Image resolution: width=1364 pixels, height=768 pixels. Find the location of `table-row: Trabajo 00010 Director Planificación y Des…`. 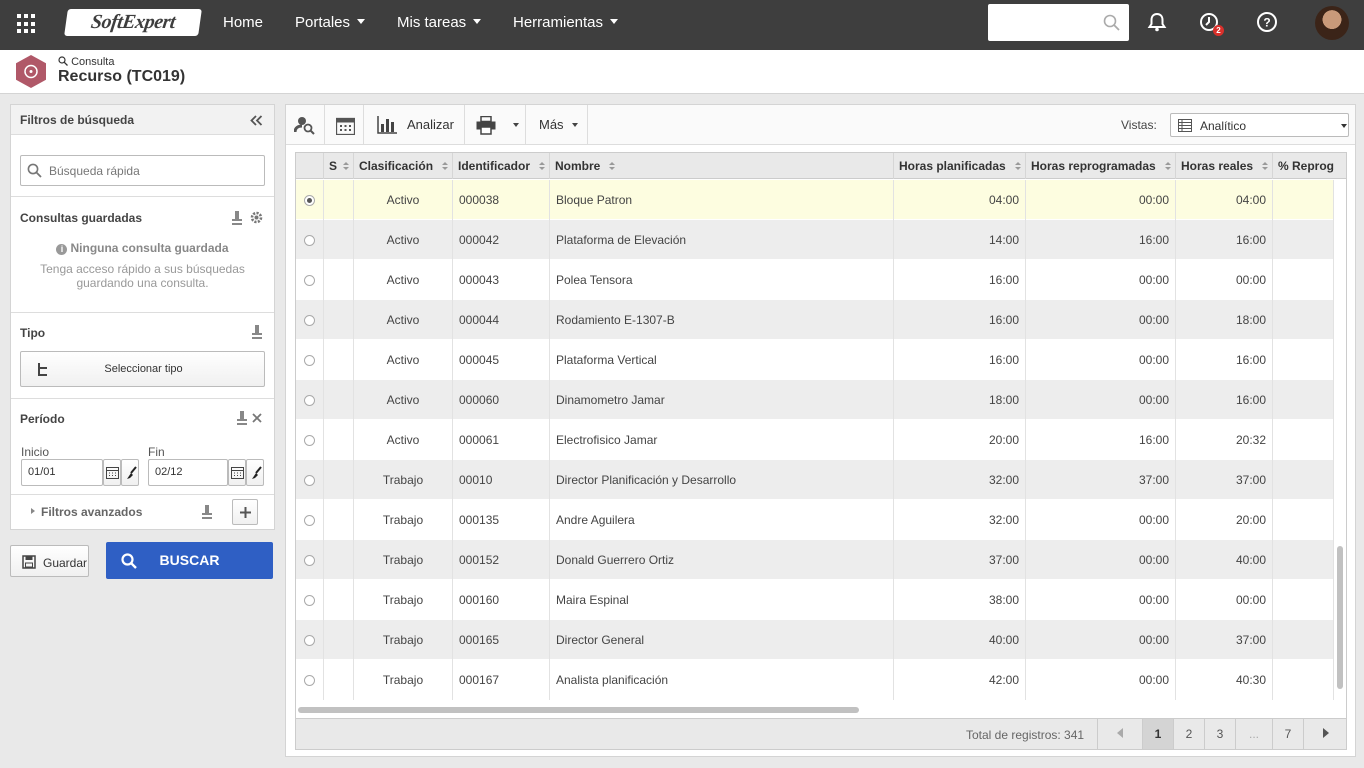

table-row: Trabajo 00010 Director Planificación y Des… is located at coordinates (815, 480).